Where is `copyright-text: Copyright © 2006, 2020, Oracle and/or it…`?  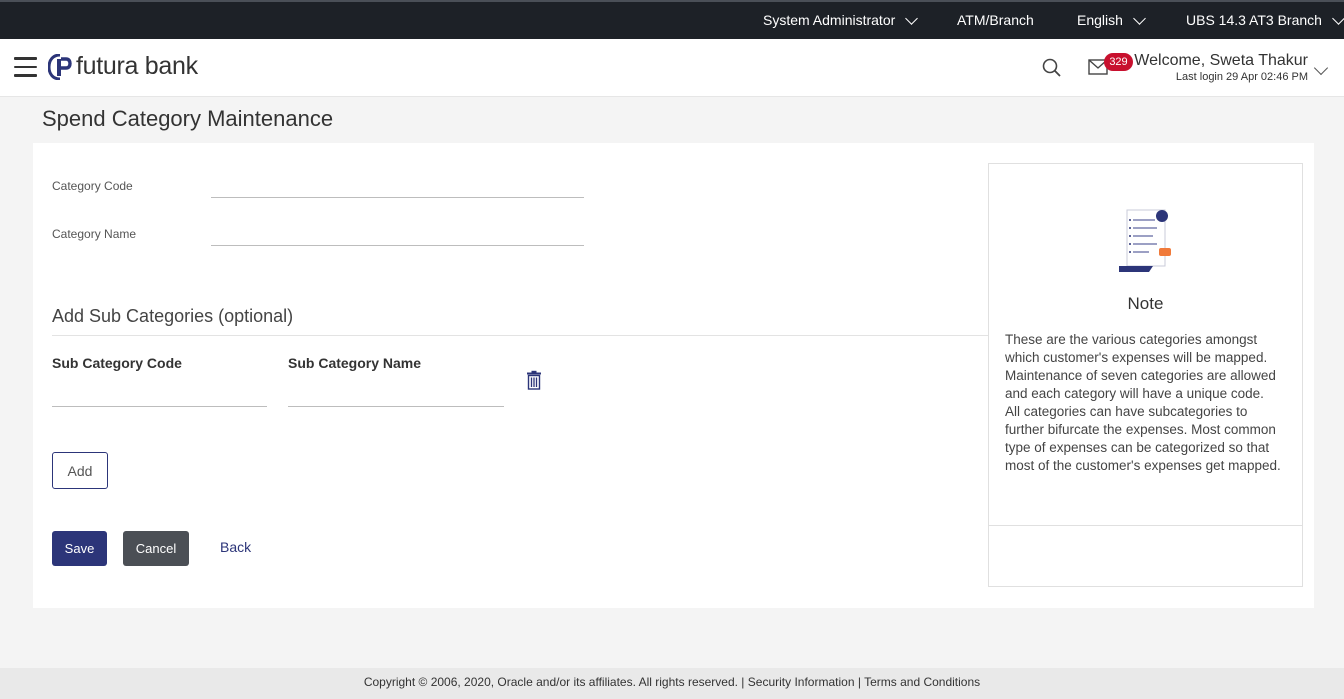
copyright-text: Copyright © 2006, 2020, Oracle and/or it… is located at coordinates (554, 682).